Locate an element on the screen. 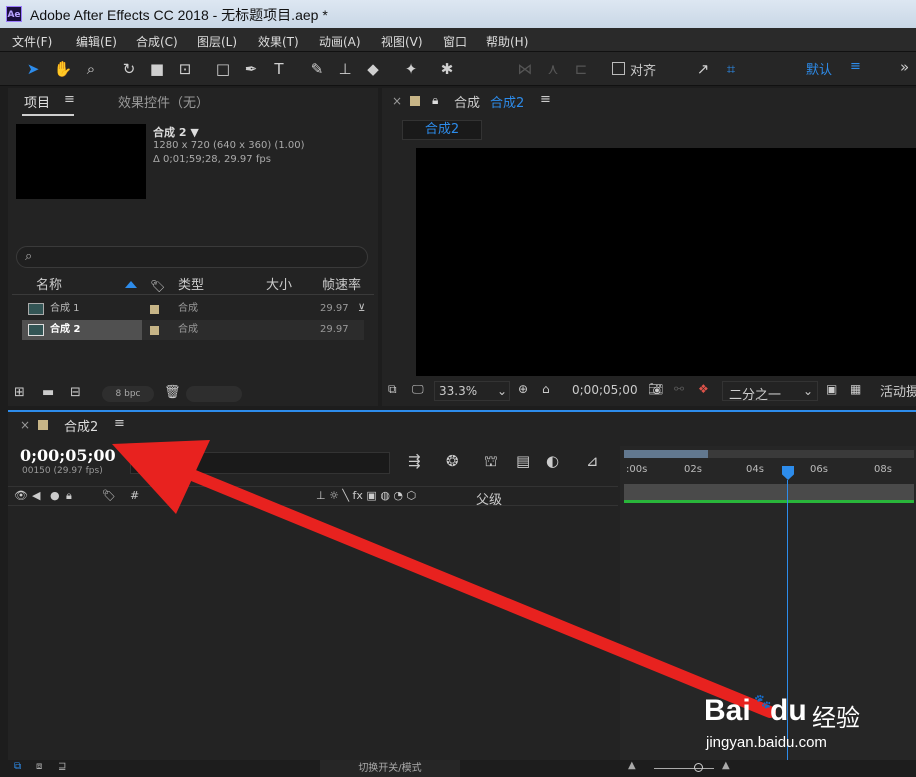 Image resolution: width=916 pixels, height=777 pixels. show-snapshot-icon: ⚯ is located at coordinates (679, 389).